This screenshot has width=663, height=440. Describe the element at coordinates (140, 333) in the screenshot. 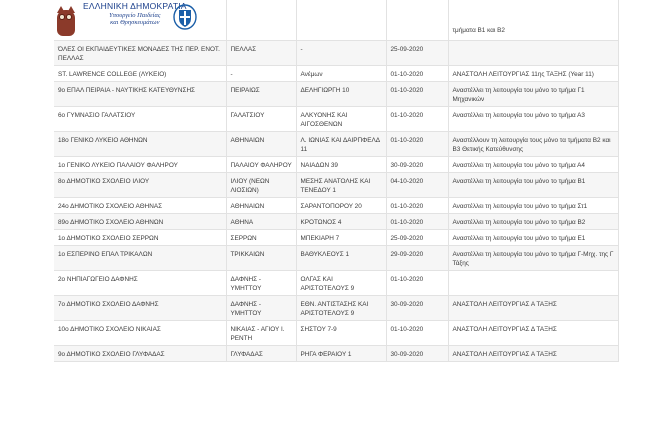

I see `cell-school-name: 10ο ΔΗΜΟΤΙΚΟ ΣΧΟΛΕΙΟ ΝΙΚΑΙΑΣ` at that location.